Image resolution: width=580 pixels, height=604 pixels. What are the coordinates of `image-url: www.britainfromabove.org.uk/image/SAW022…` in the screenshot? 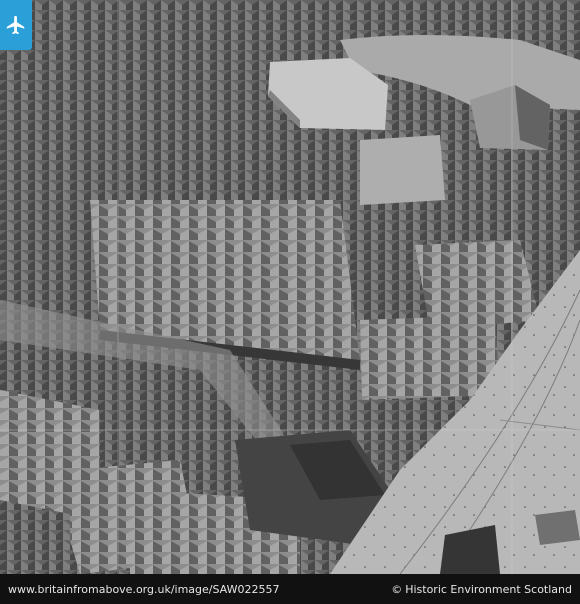 It's located at (143, 589).